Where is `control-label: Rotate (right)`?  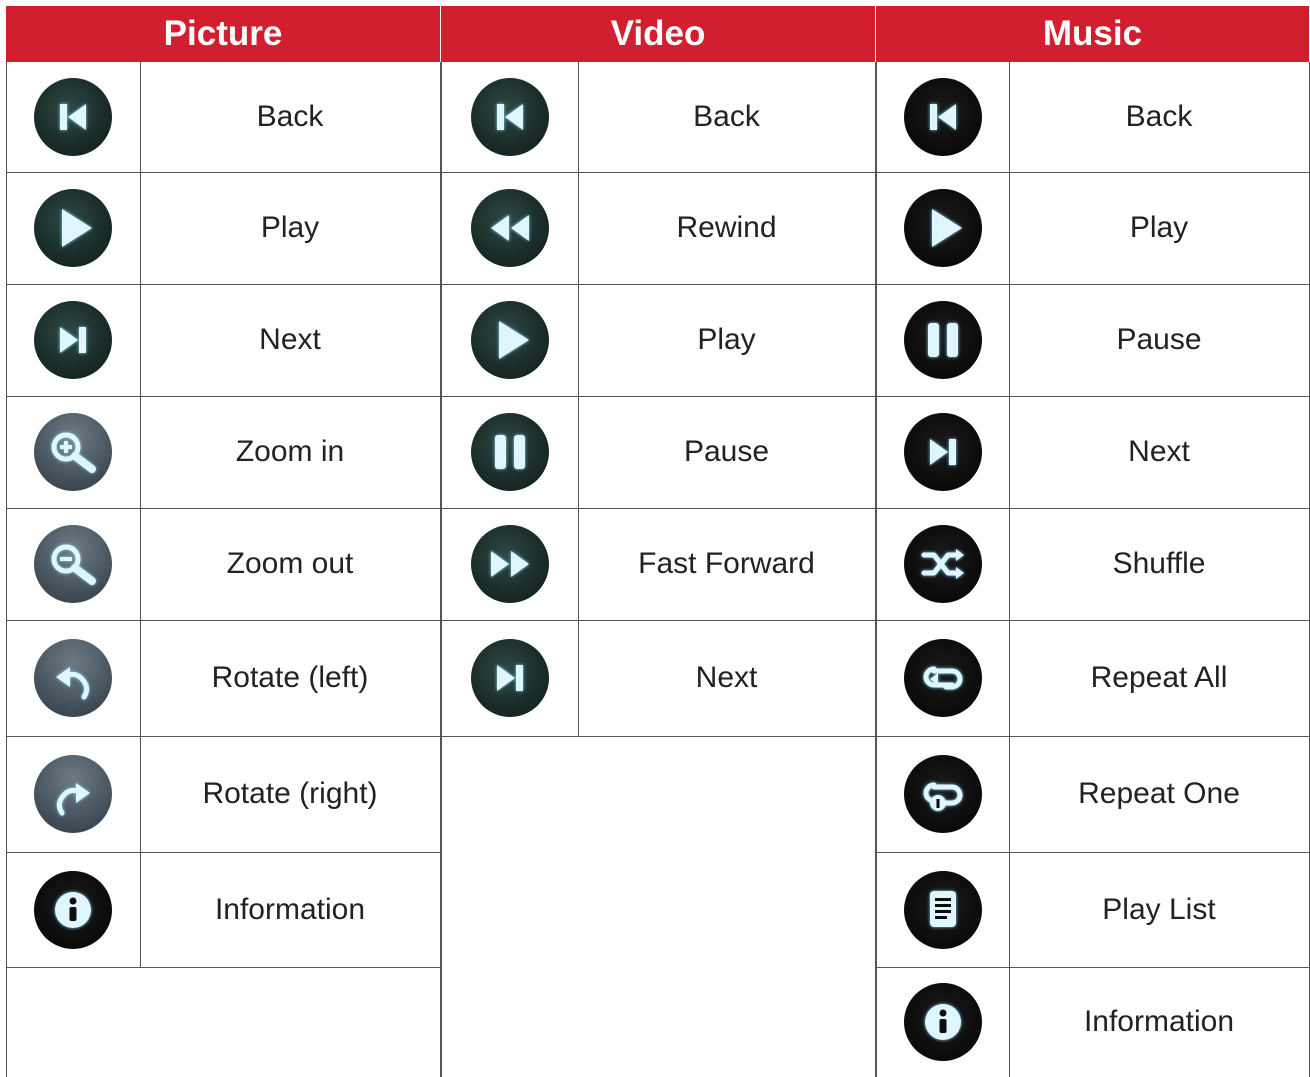
control-label: Rotate (right) is located at coordinates (290, 793).